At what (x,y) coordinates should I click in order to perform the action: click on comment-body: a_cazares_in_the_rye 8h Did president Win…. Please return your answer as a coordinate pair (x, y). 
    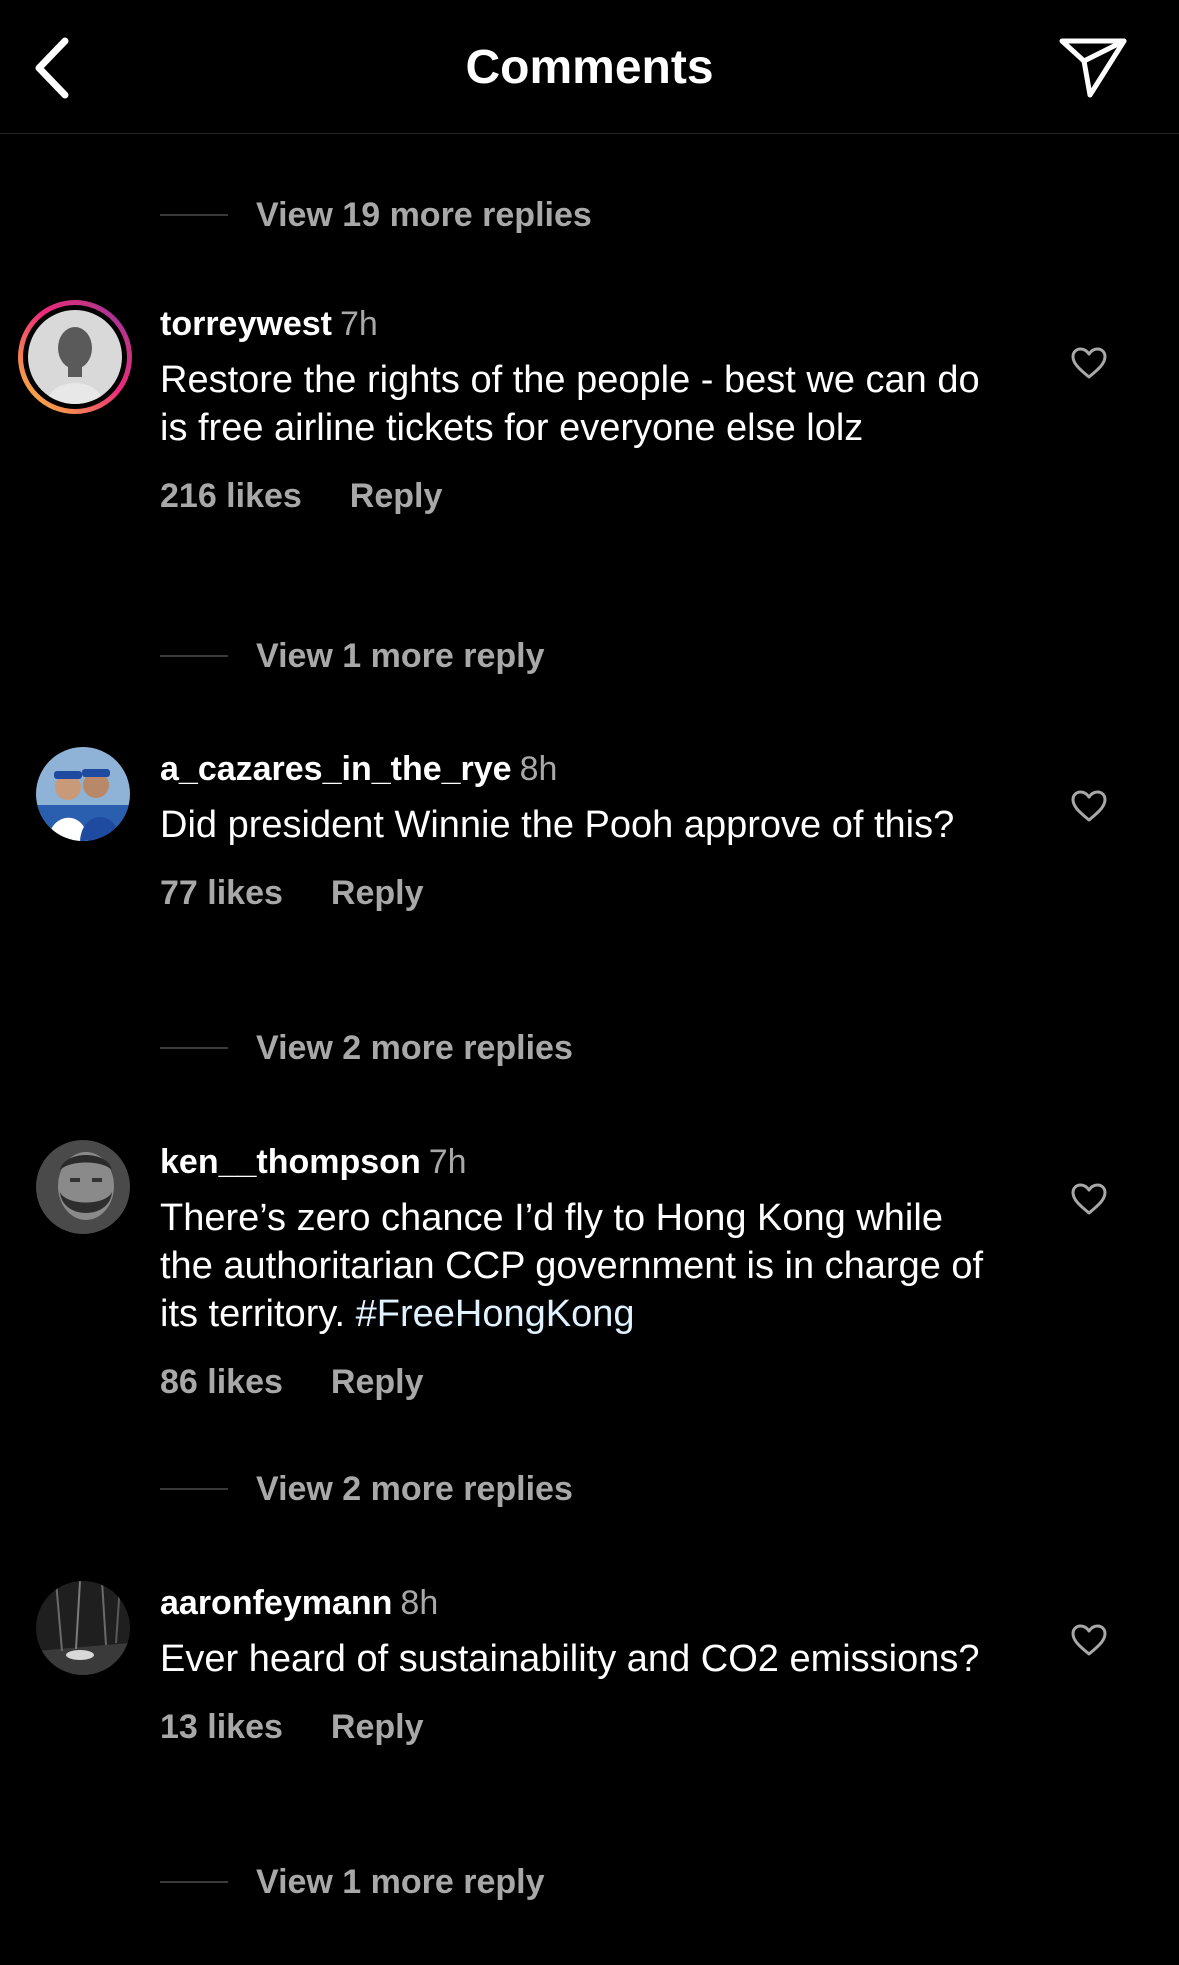
    Looking at the image, I should click on (580, 831).